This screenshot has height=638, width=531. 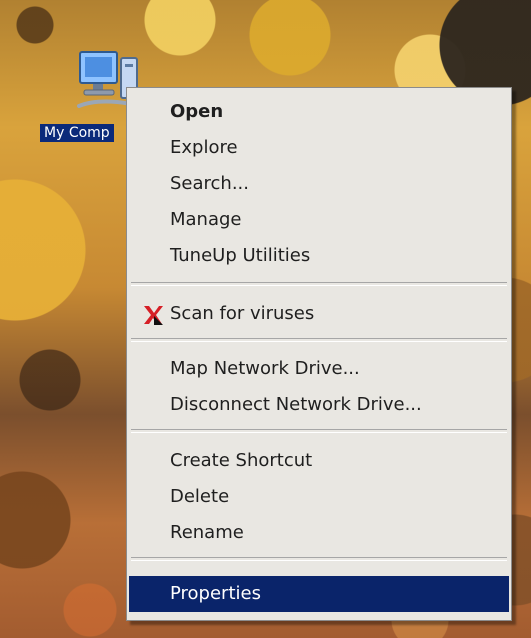 What do you see at coordinates (86, 92) in the screenshot?
I see `my-computer-desktop-shortcut: My Comp` at bounding box center [86, 92].